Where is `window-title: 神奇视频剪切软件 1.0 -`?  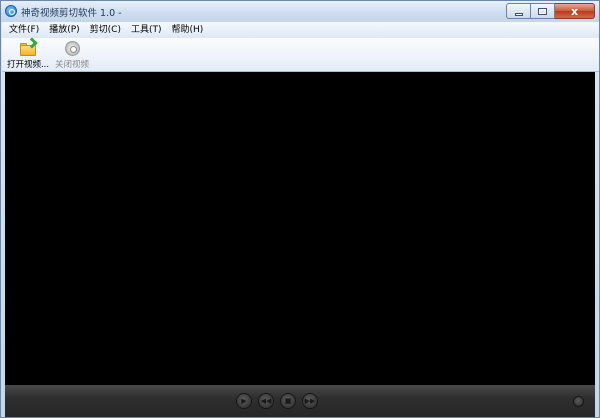 window-title: 神奇视频剪切软件 1.0 - is located at coordinates (71, 13).